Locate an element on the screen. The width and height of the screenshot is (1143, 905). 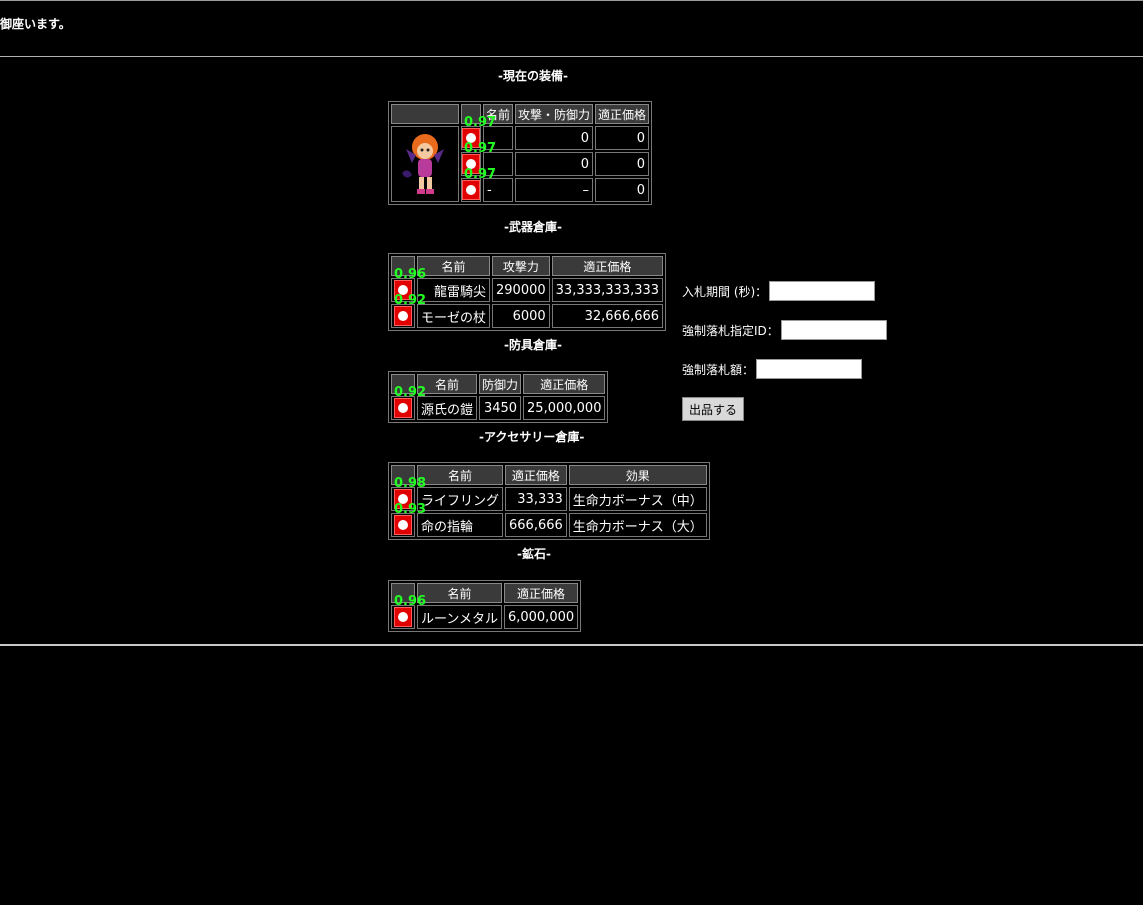
period-row: 入札期間 (秒)： is located at coordinates (779, 291).